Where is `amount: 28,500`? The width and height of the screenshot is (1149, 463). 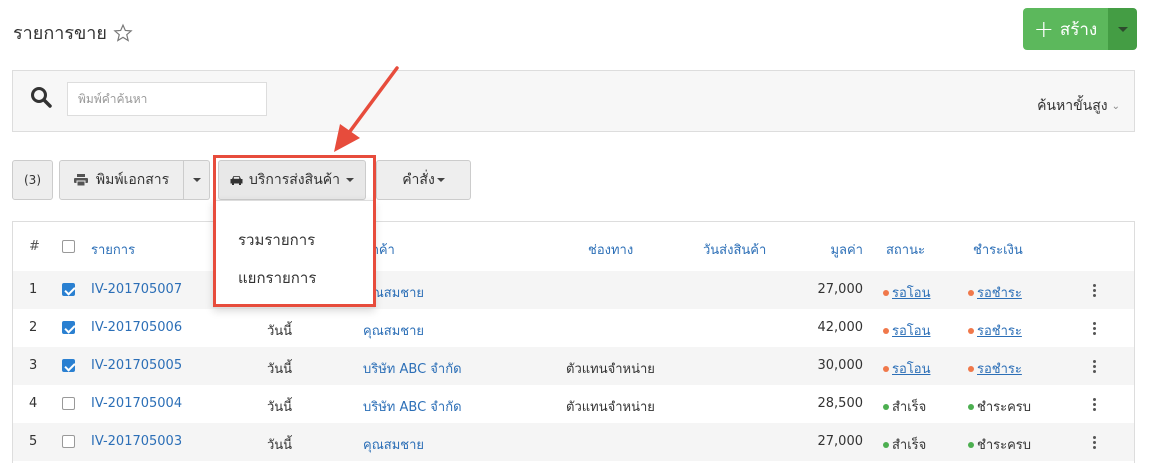
amount: 28,500 is located at coordinates (840, 403).